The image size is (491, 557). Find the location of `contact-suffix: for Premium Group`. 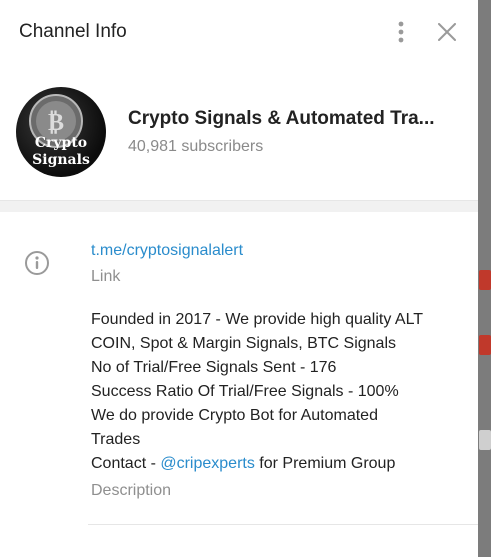

contact-suffix: for Premium Group is located at coordinates (325, 463).